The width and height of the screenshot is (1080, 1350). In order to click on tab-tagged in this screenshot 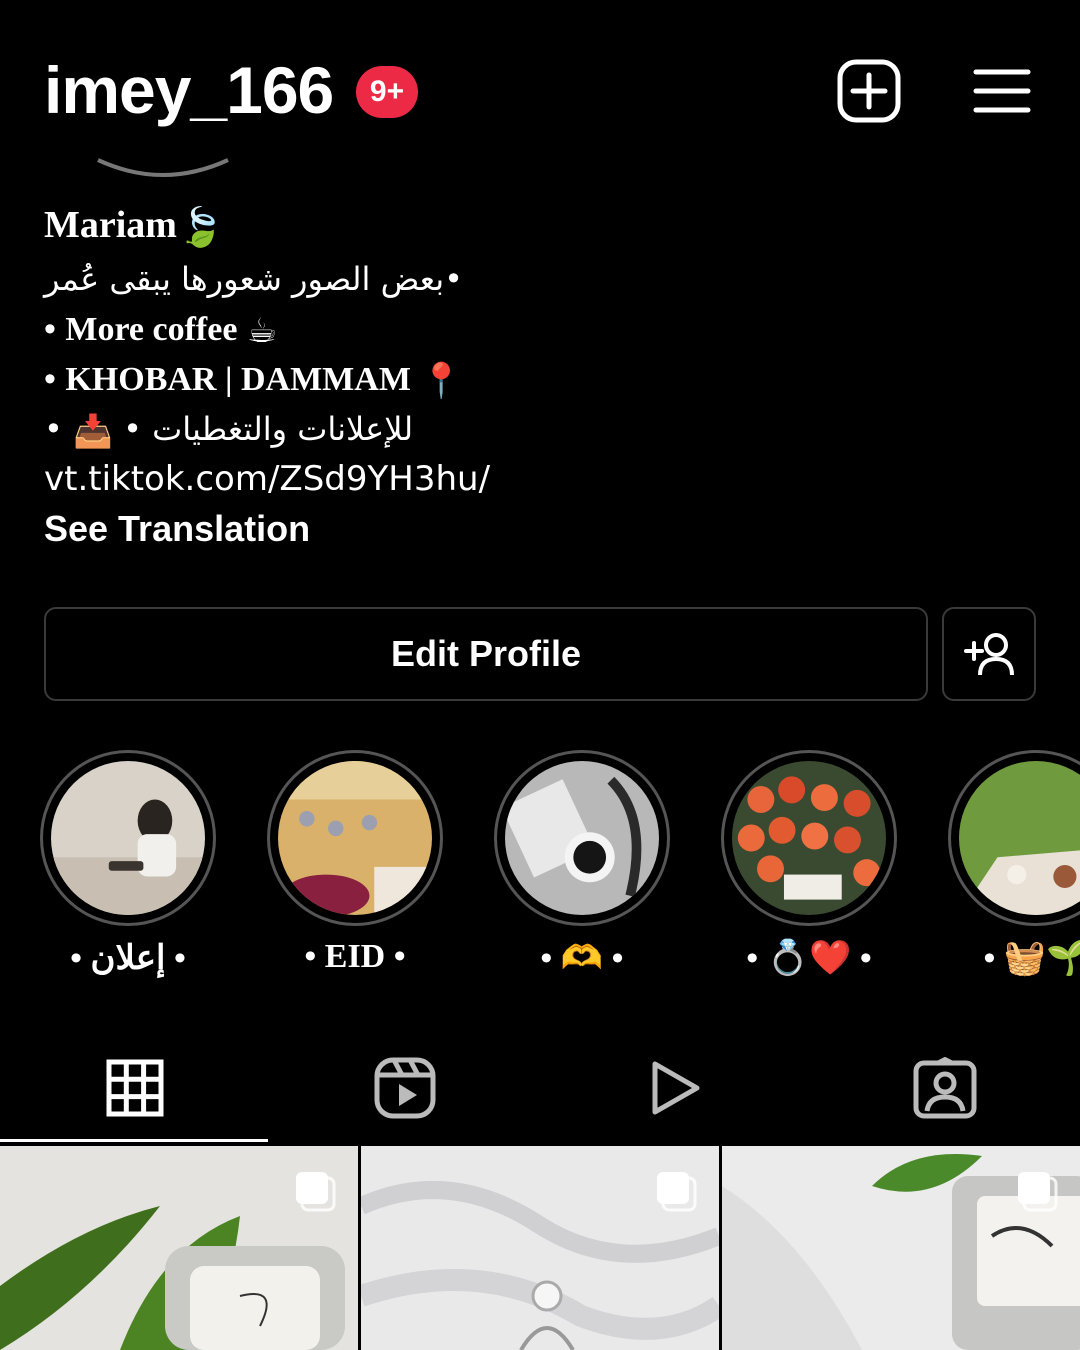, I will do `click(945, 1088)`.